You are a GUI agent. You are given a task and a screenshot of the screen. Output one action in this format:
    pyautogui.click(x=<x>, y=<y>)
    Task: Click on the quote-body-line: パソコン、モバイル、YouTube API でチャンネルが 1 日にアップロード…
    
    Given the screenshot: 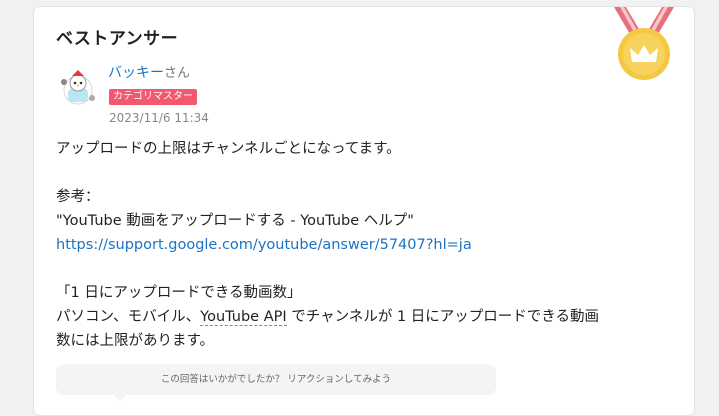 What is the action you would take?
    pyautogui.click(x=366, y=317)
    